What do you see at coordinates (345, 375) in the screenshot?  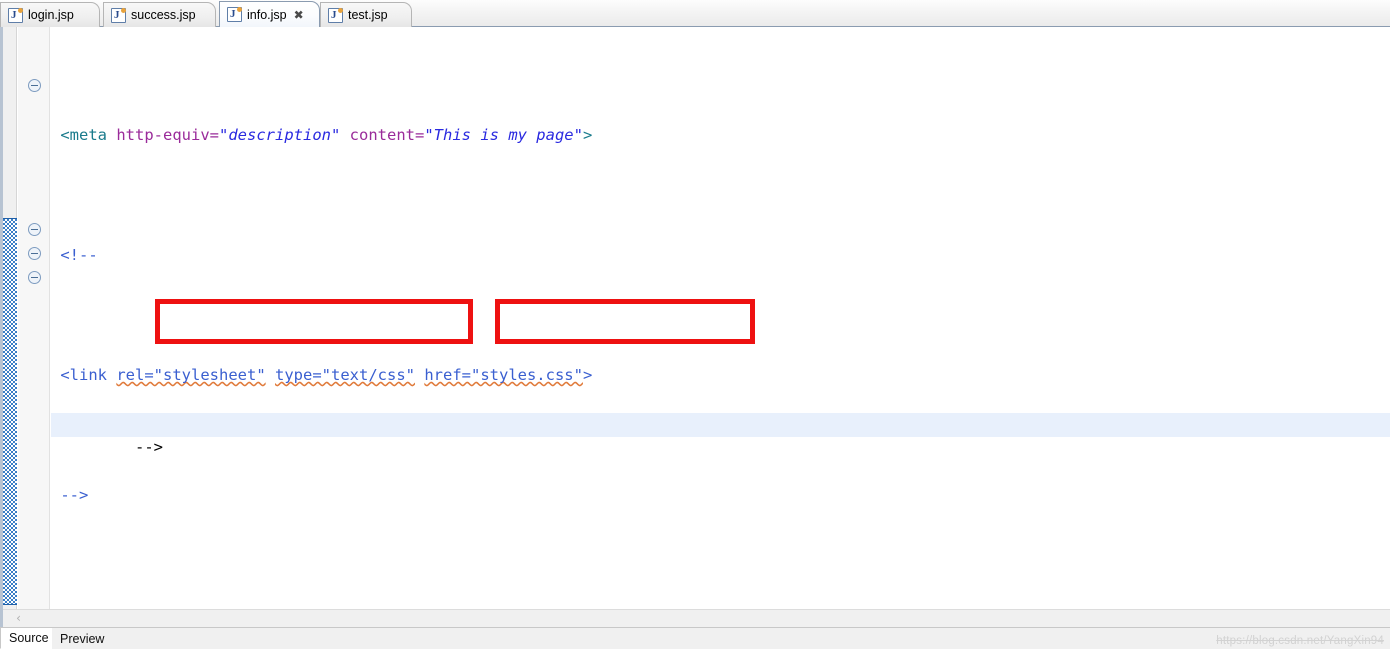 I see `token-link-comment-type: type="text/css"` at bounding box center [345, 375].